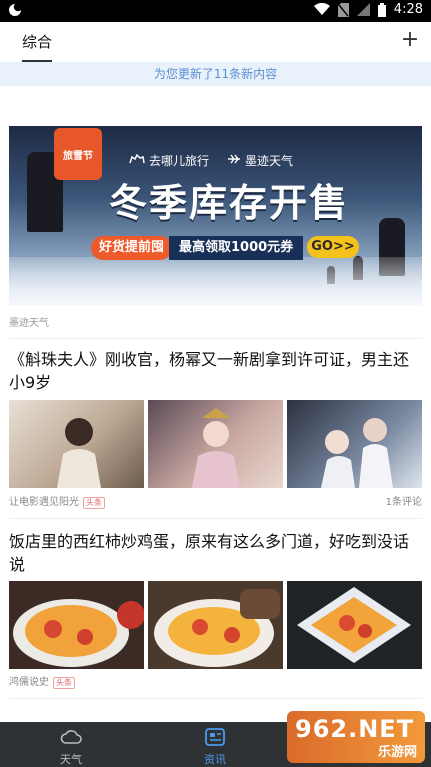 The image size is (431, 767). What do you see at coordinates (132, 248) in the screenshot?
I see `ad-promo-pill: 好货提前囤` at bounding box center [132, 248].